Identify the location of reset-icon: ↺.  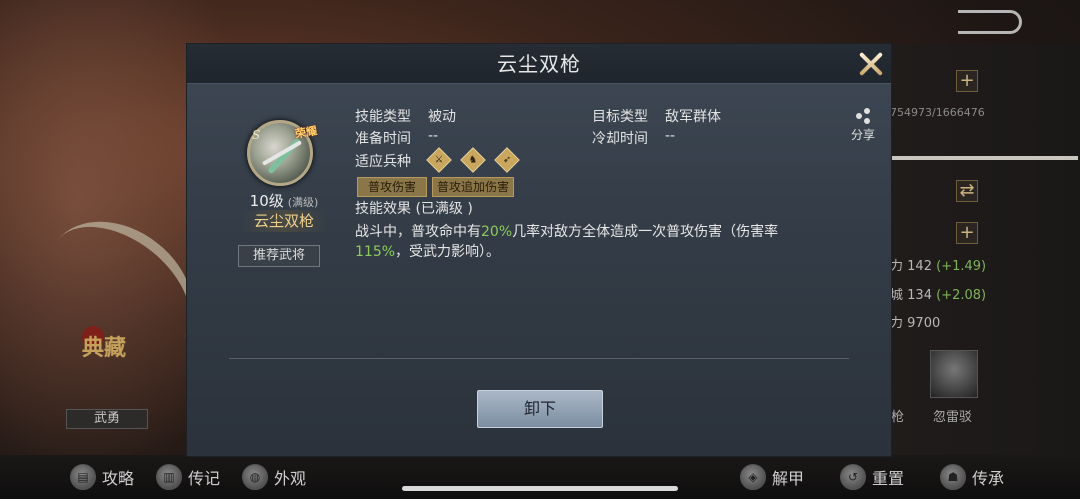
(853, 477).